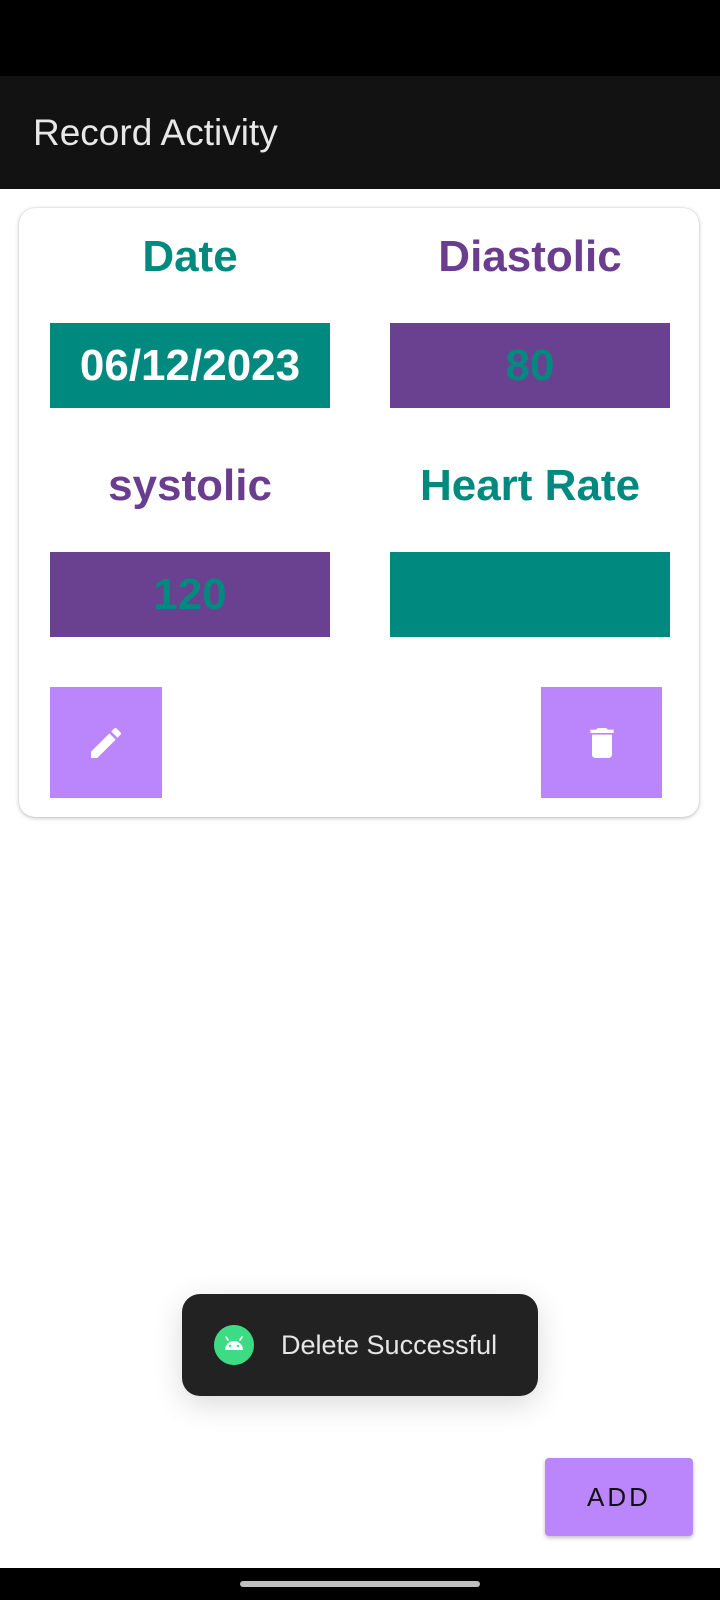 This screenshot has width=720, height=1600. I want to click on heart-rate-value, so click(530, 594).